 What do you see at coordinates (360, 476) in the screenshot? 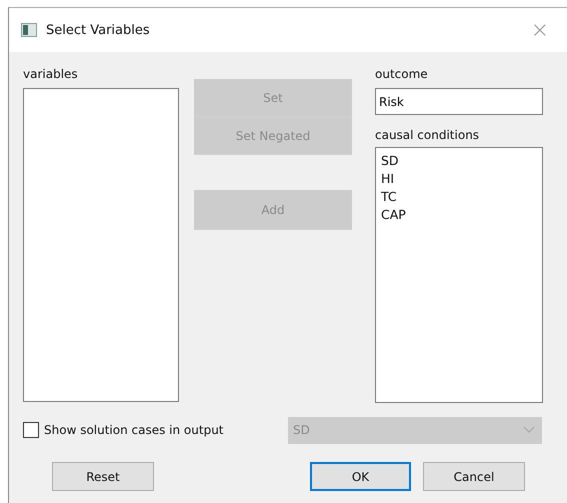
I see `ok-button: OK` at bounding box center [360, 476].